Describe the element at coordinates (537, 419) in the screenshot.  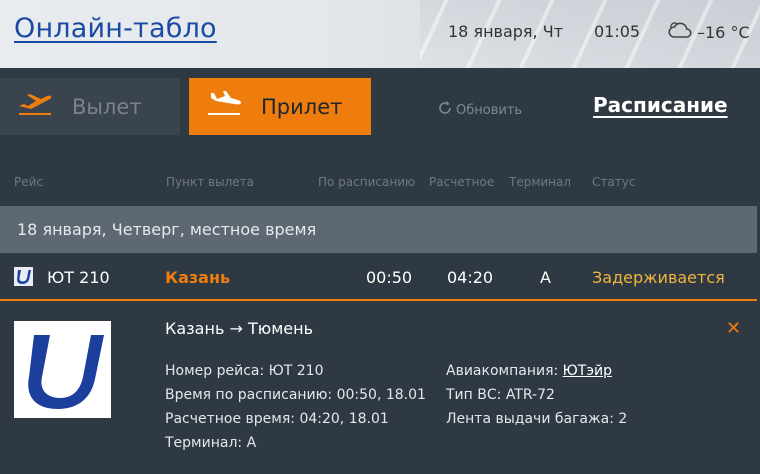
I see `detail-baggage: Лента выдачи багажа: 2` at that location.